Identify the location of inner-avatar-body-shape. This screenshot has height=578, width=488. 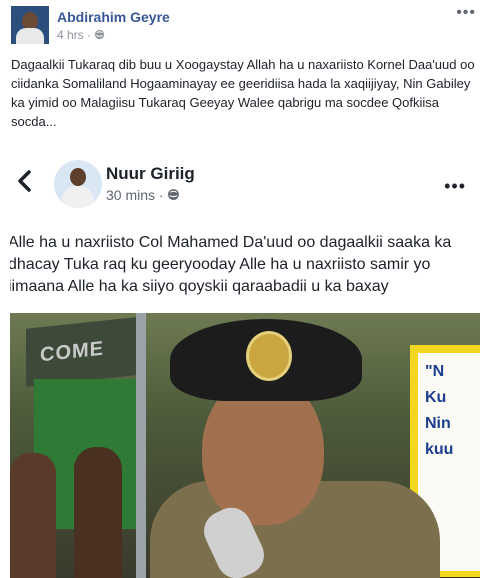
(78, 197).